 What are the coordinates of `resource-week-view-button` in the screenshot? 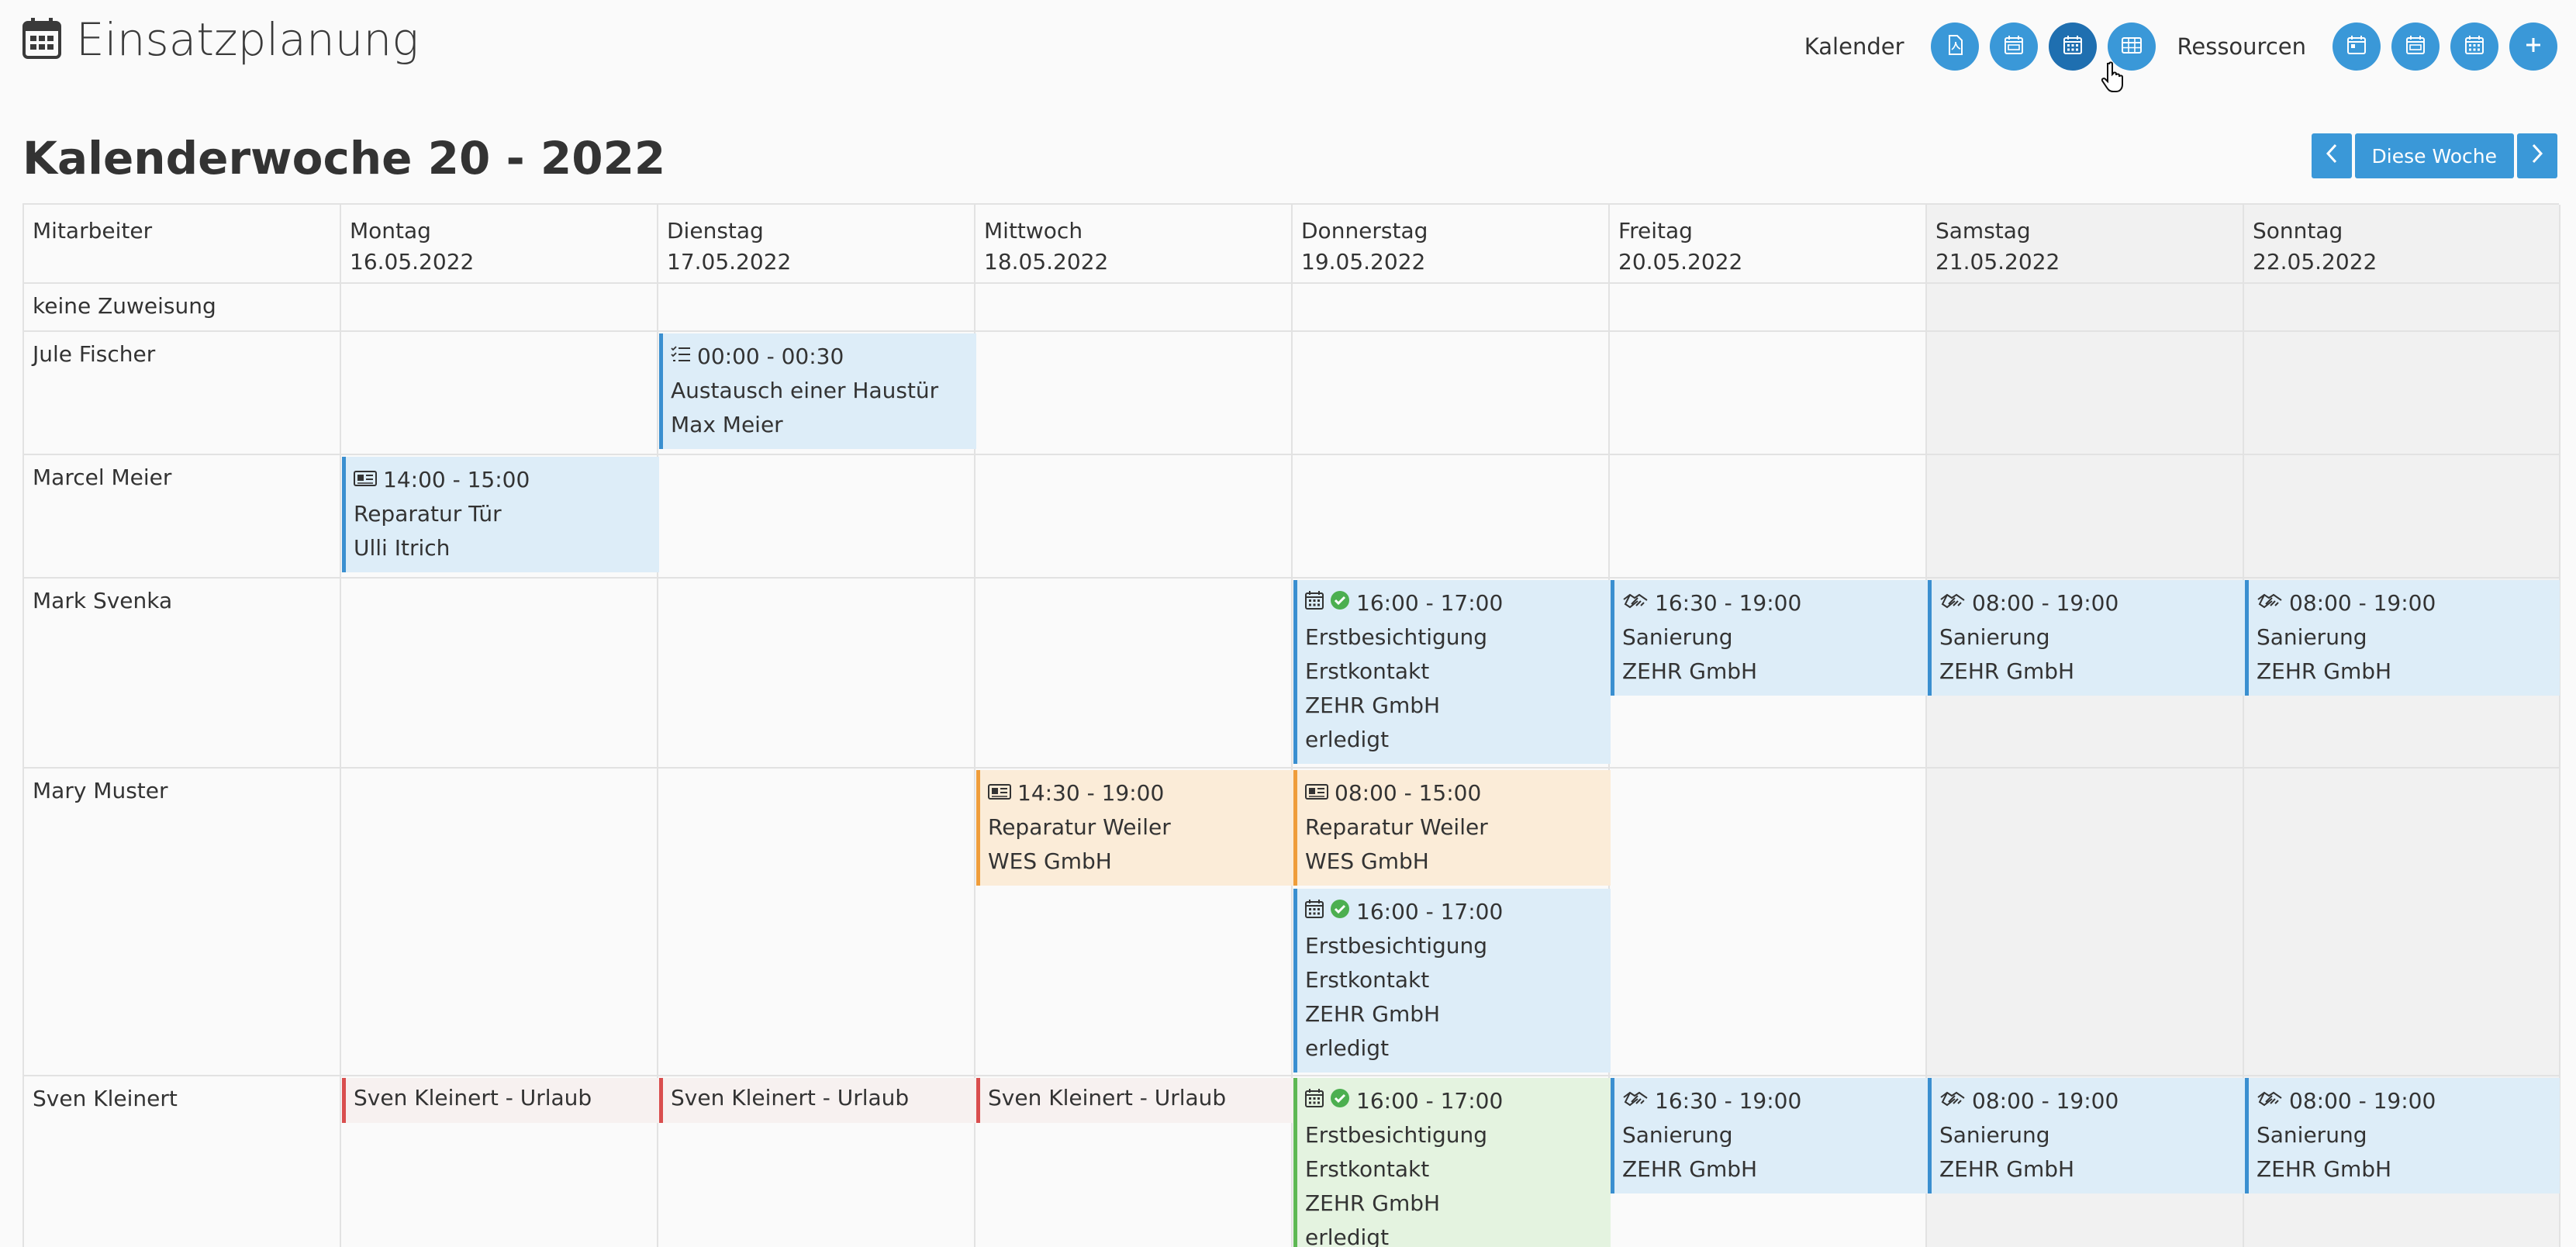 It's located at (2415, 47).